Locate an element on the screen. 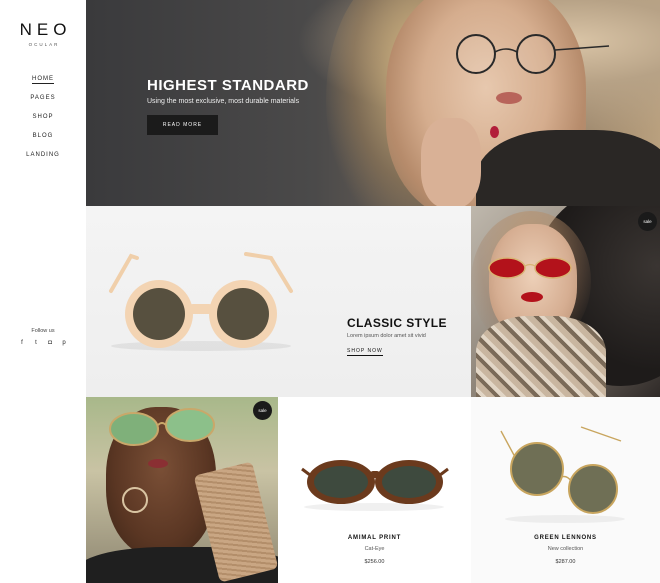 The height and width of the screenshot is (583, 660). logo-wordmark: NEO is located at coordinates (45, 29).